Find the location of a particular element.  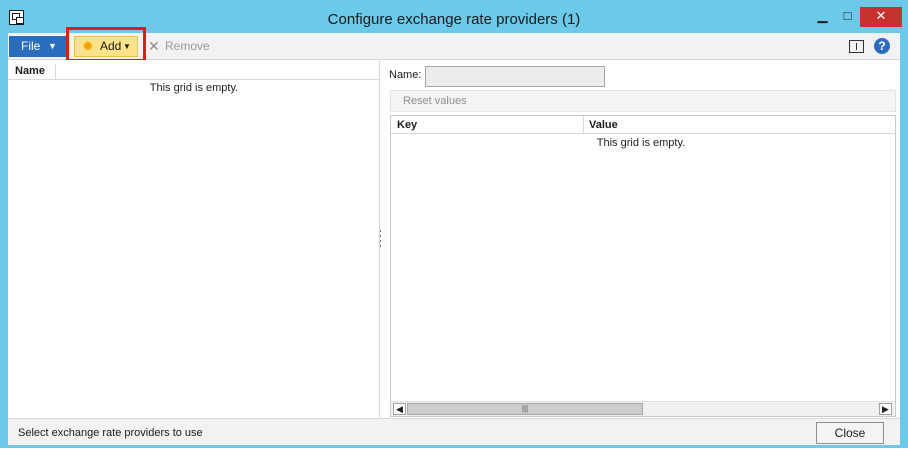

column-header-key: Key is located at coordinates (407, 125).